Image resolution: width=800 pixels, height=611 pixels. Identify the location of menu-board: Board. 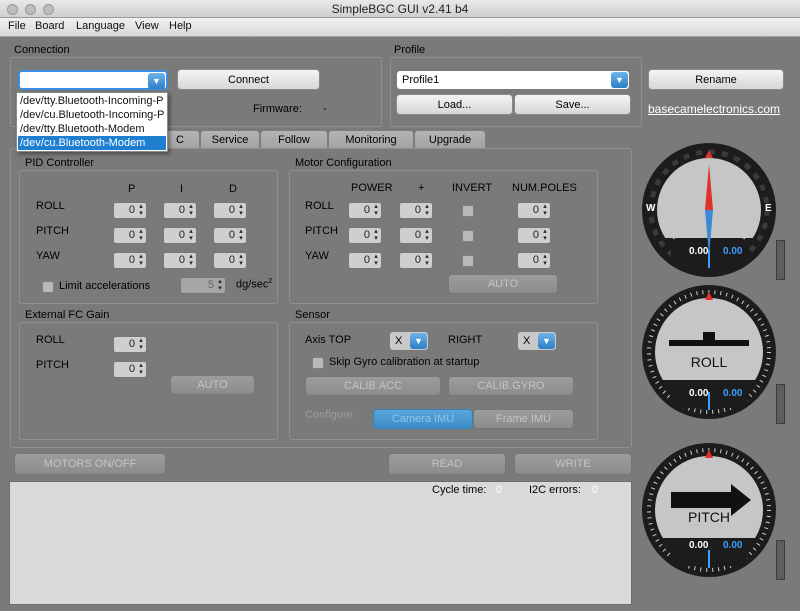
(49, 26).